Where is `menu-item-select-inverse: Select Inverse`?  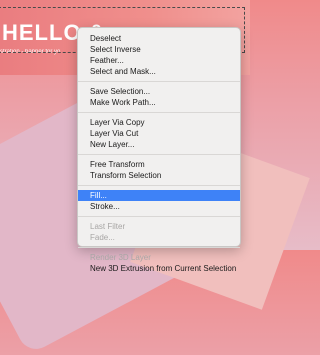
menu-item-select-inverse: Select Inverse is located at coordinates (159, 49).